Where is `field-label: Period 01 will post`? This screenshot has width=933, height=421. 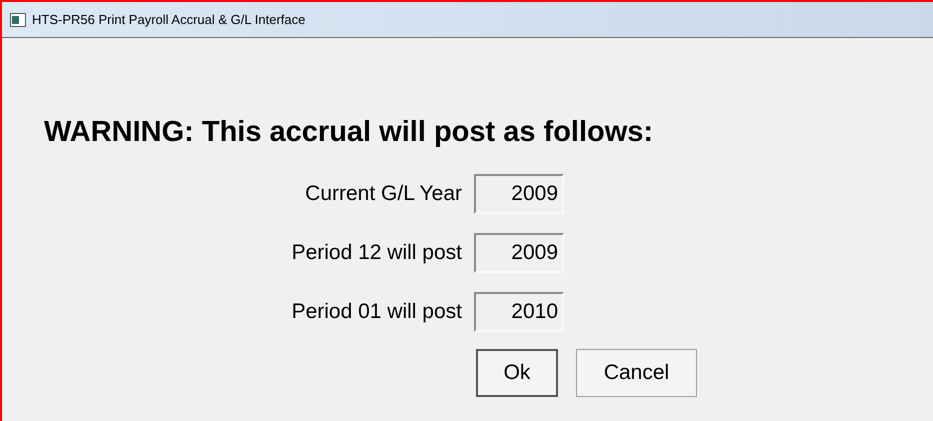 field-label: Period 01 will post is located at coordinates (376, 312).